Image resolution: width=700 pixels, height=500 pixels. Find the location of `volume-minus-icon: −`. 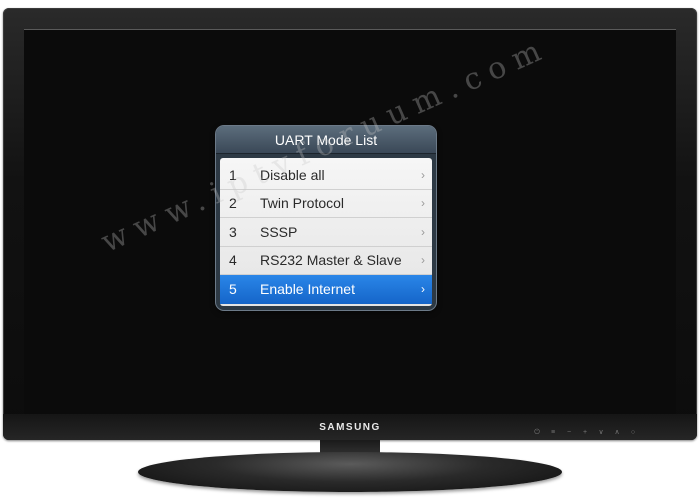

volume-minus-icon: − is located at coordinates (569, 432).